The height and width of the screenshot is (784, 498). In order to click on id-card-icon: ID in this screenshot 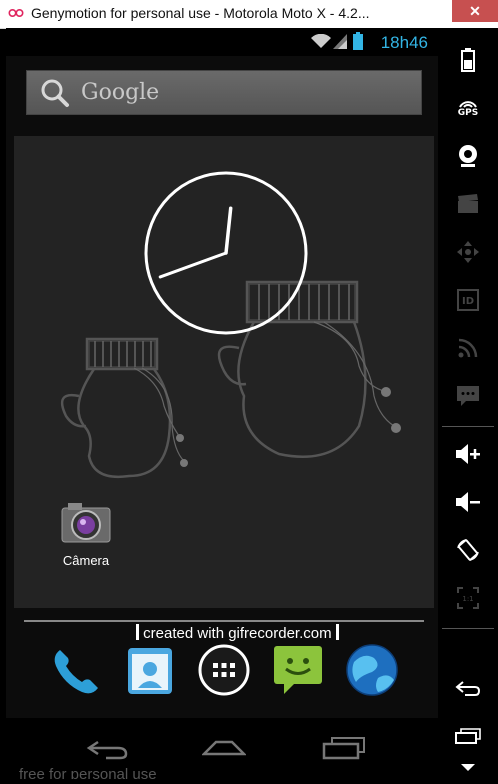, I will do `click(468, 300)`.